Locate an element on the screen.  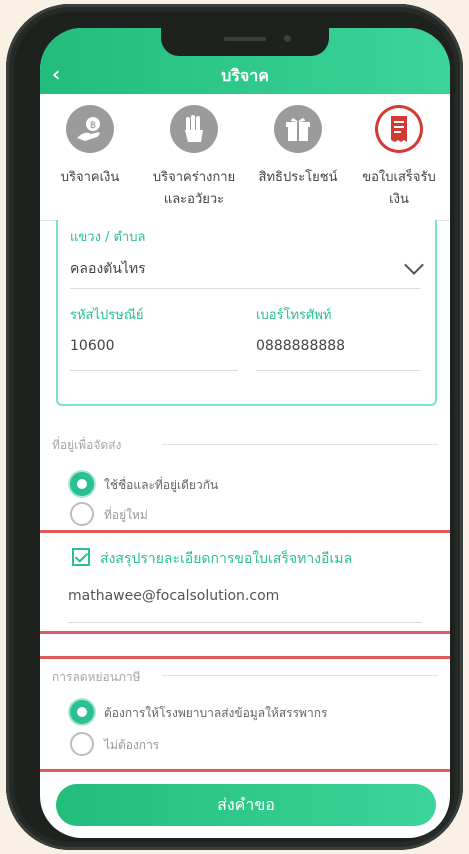
receipt-icon is located at coordinates (399, 129).